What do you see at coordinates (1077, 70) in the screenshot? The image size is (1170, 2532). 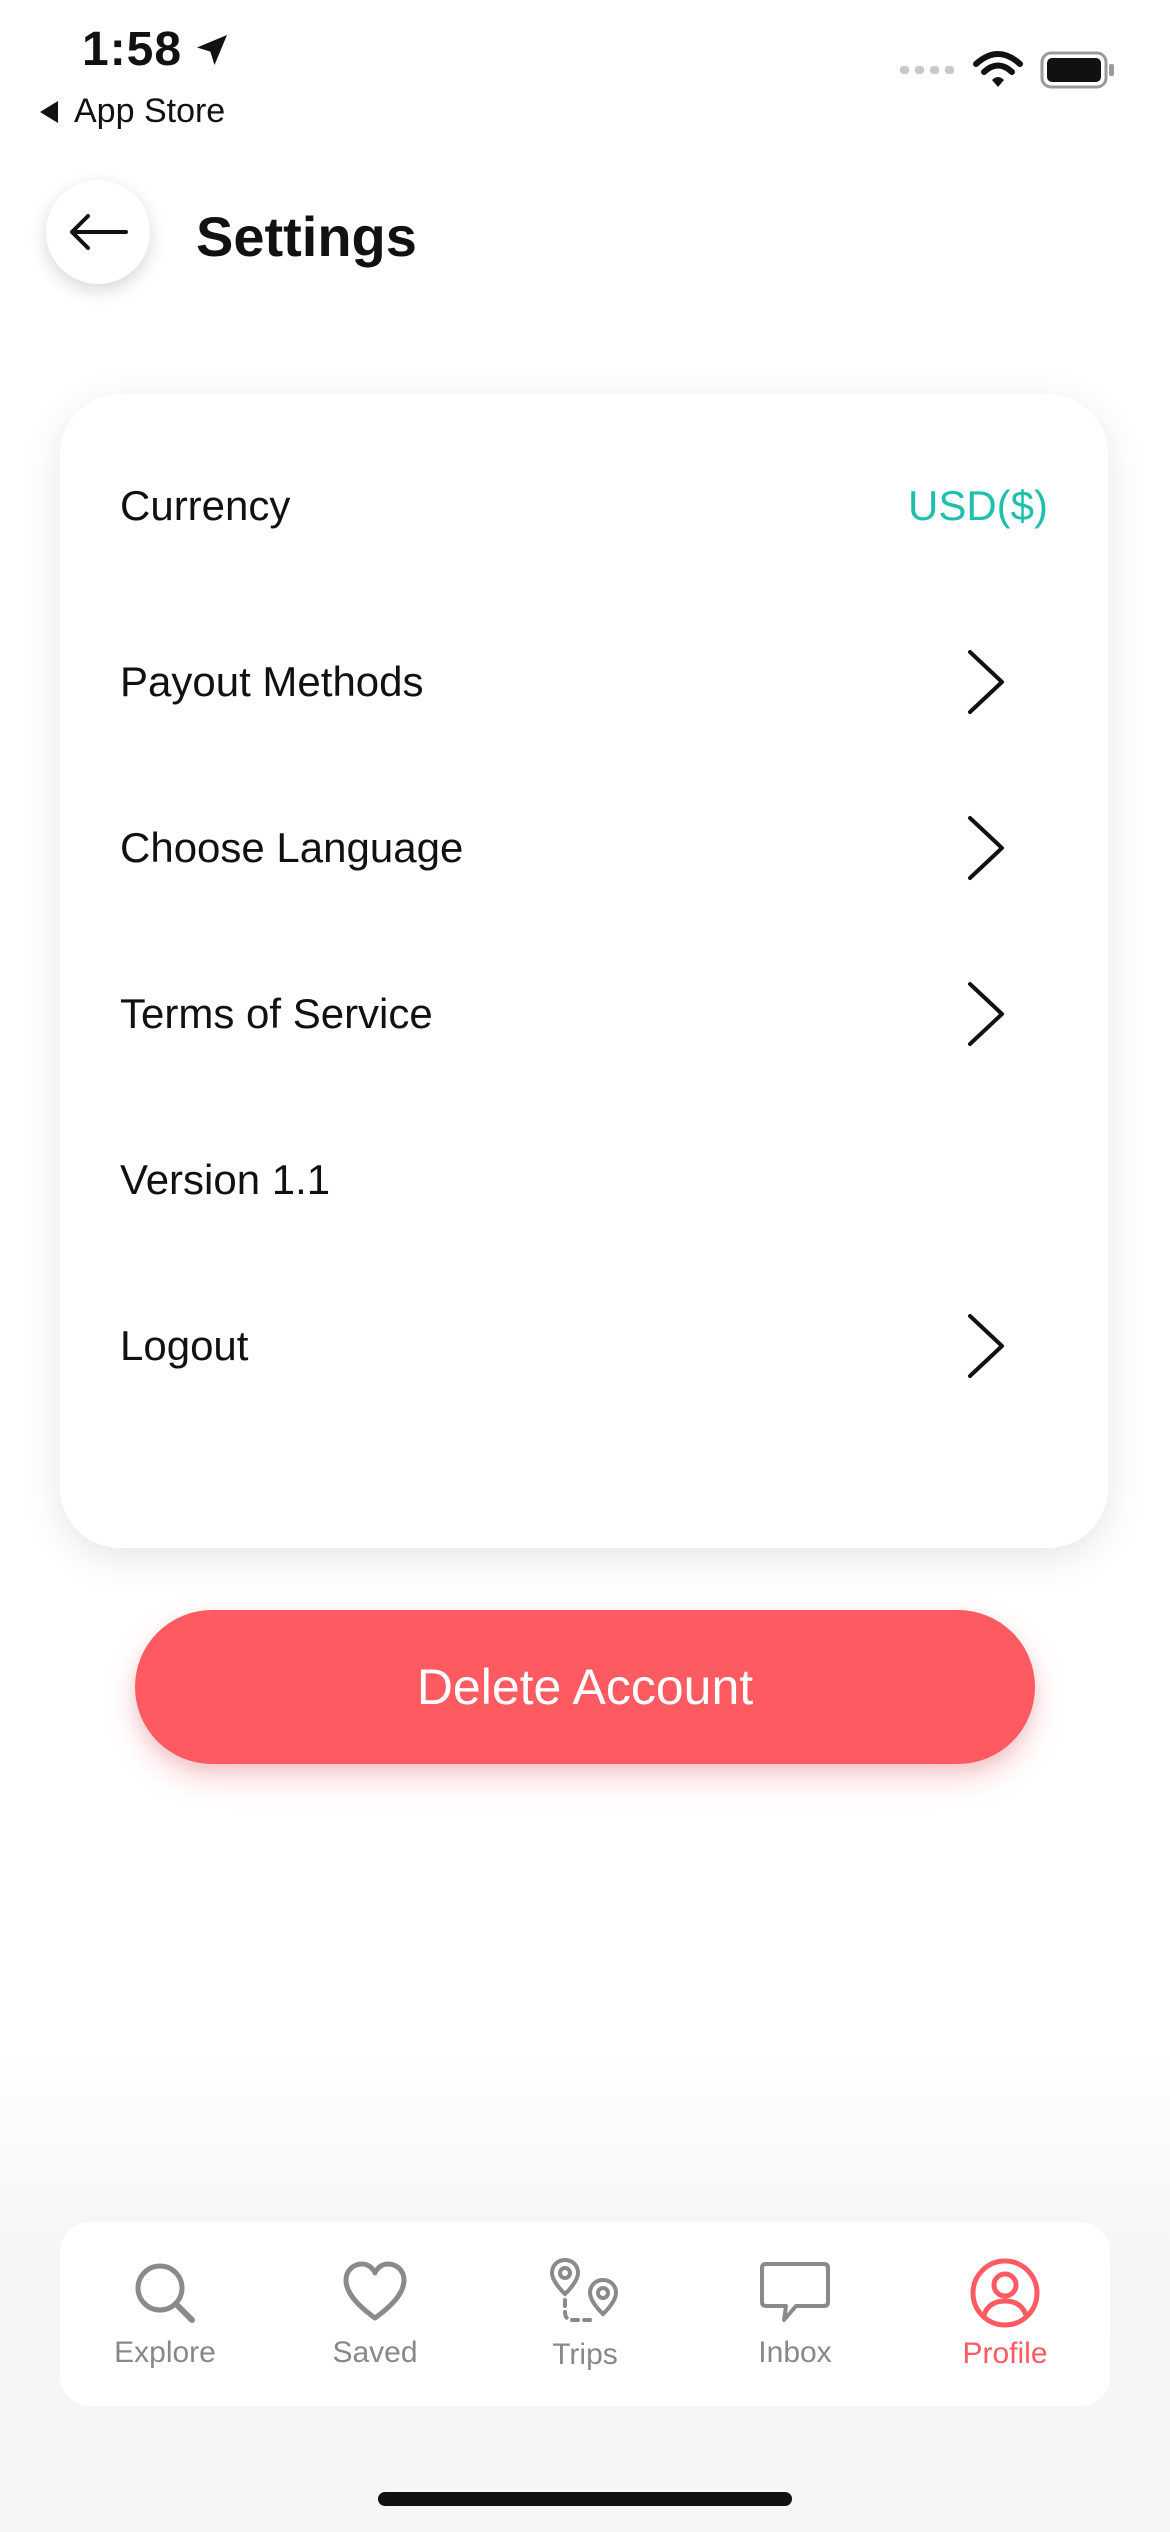 I see `battery-icon` at bounding box center [1077, 70].